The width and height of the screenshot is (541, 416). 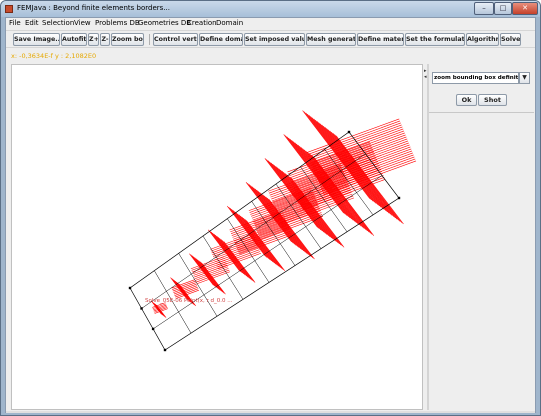 I want to click on menu-domain: Domain, so click(x=229, y=23).